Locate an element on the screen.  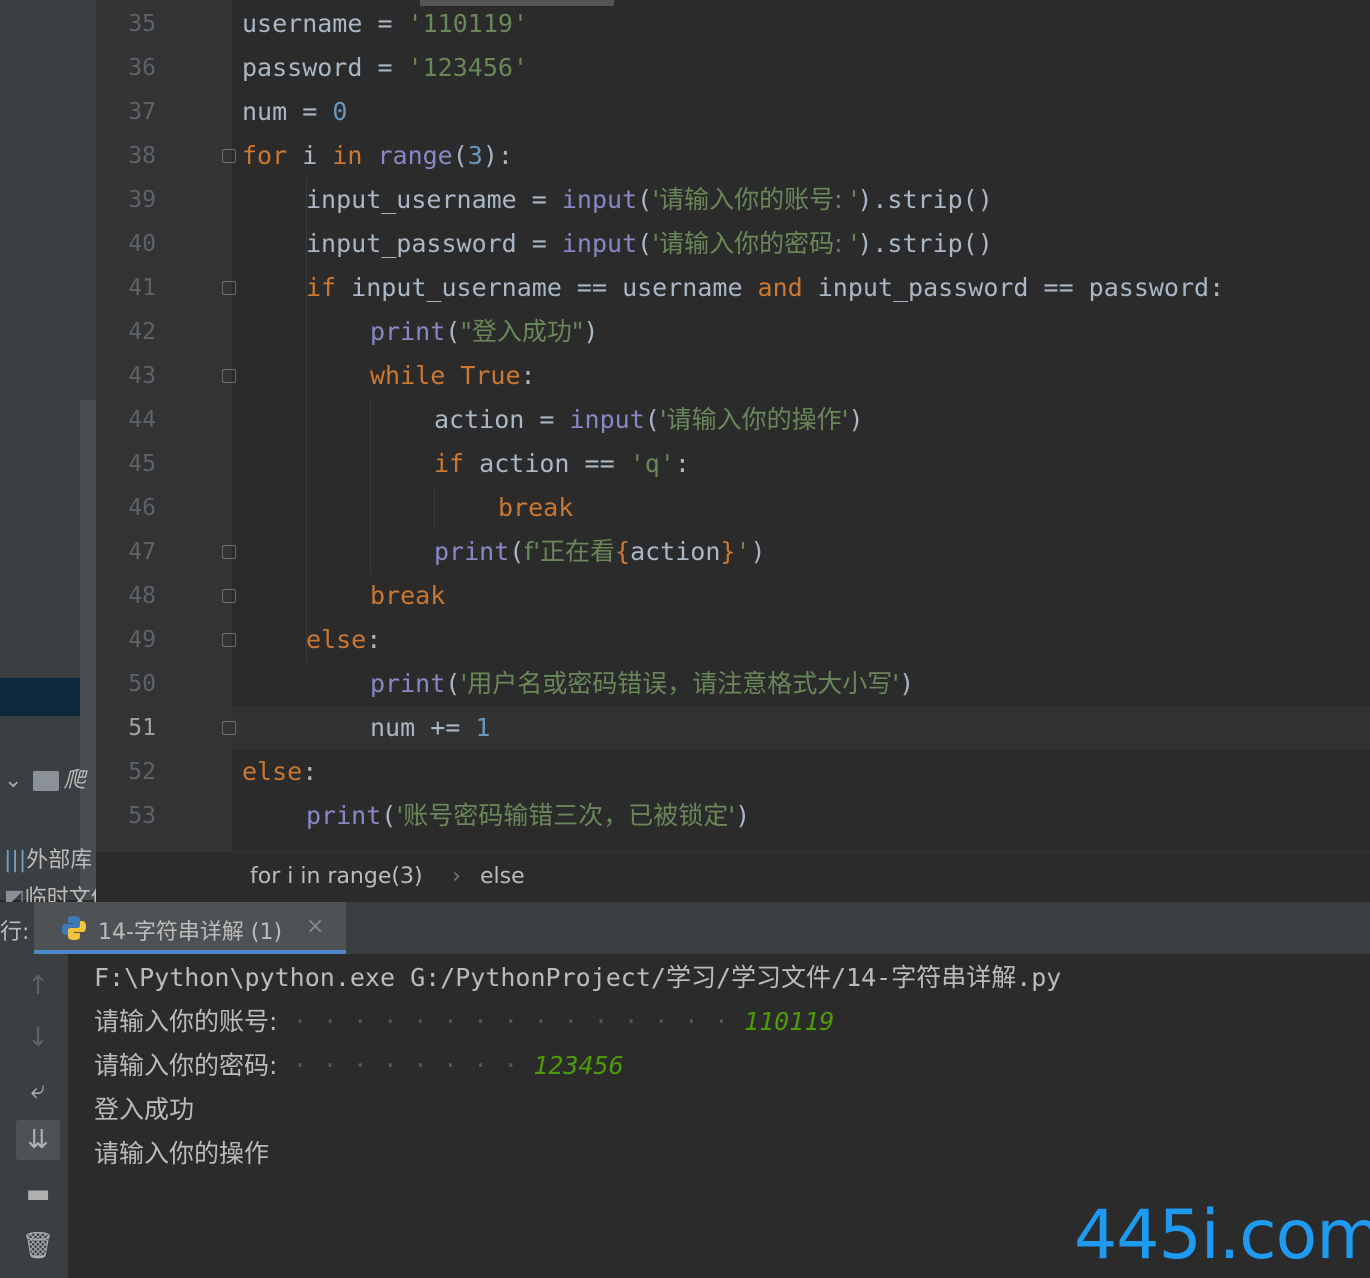
line-number: 43 is located at coordinates (142, 376).